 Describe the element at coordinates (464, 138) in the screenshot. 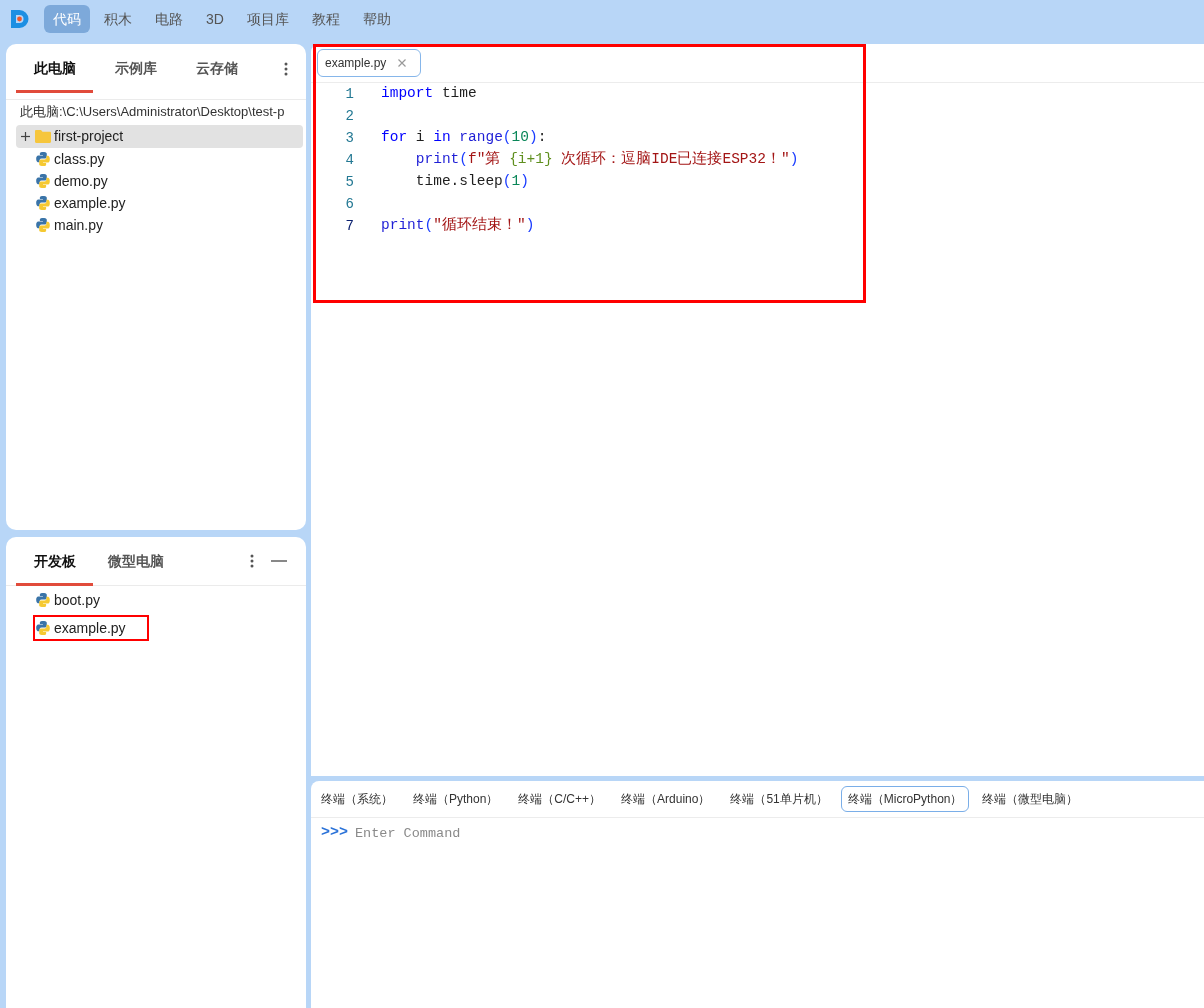

I see `code-line: for i in range(10):` at that location.